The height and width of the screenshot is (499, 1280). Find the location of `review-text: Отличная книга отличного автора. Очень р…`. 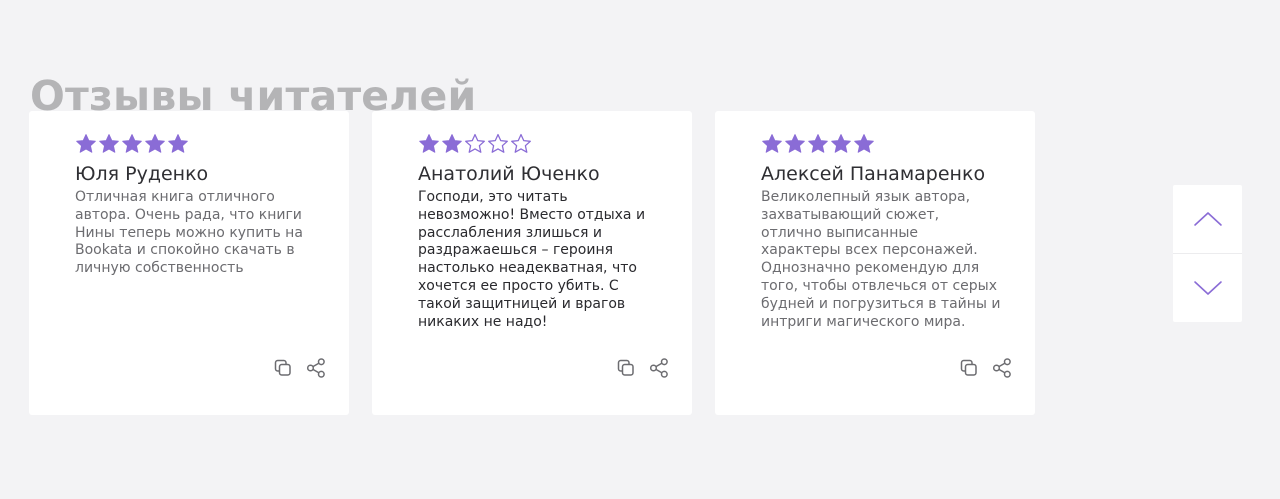

review-text: Отличная книга отличного автора. Очень р… is located at coordinates (189, 233).